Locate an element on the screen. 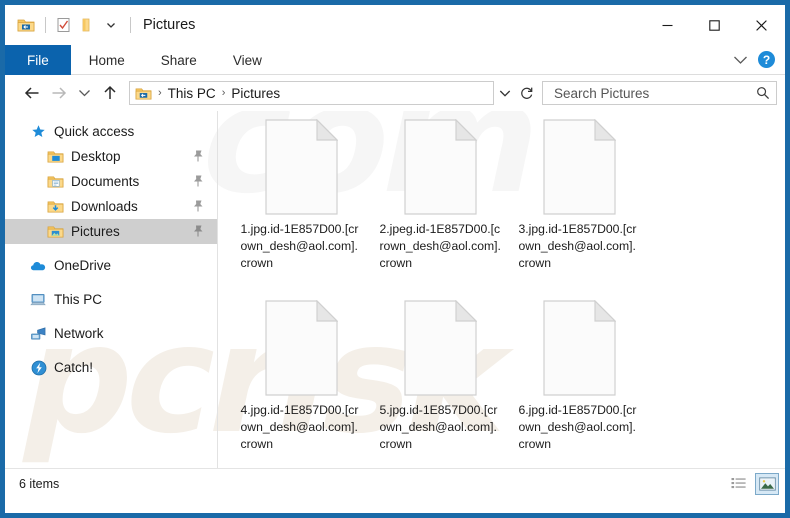 The width and height of the screenshot is (790, 518). explorer-icon is located at coordinates (26, 25).